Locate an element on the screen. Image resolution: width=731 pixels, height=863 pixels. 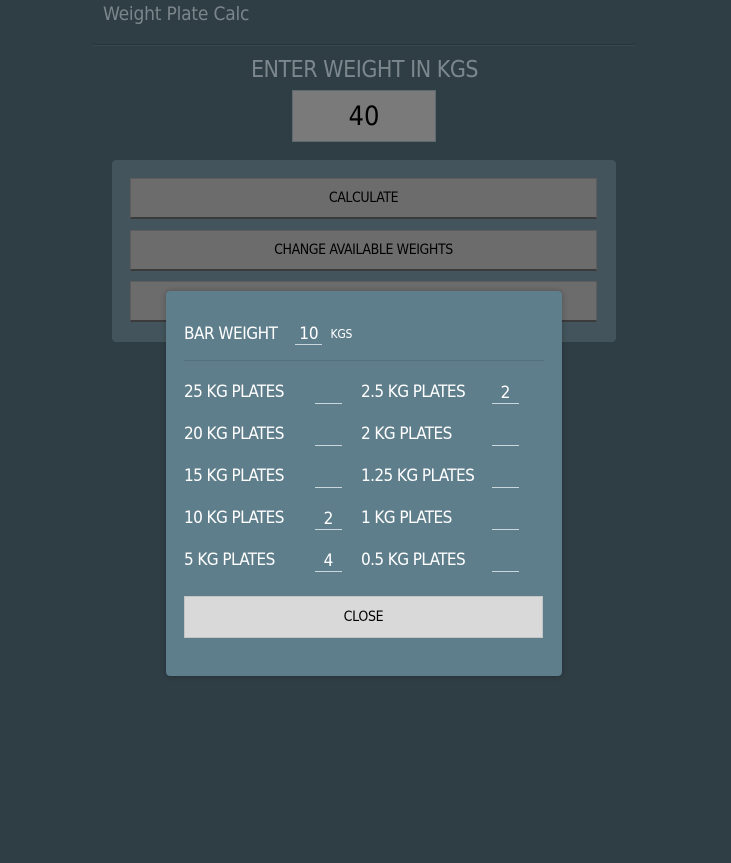
plate-label: 20 KG PLATES is located at coordinates (234, 434).